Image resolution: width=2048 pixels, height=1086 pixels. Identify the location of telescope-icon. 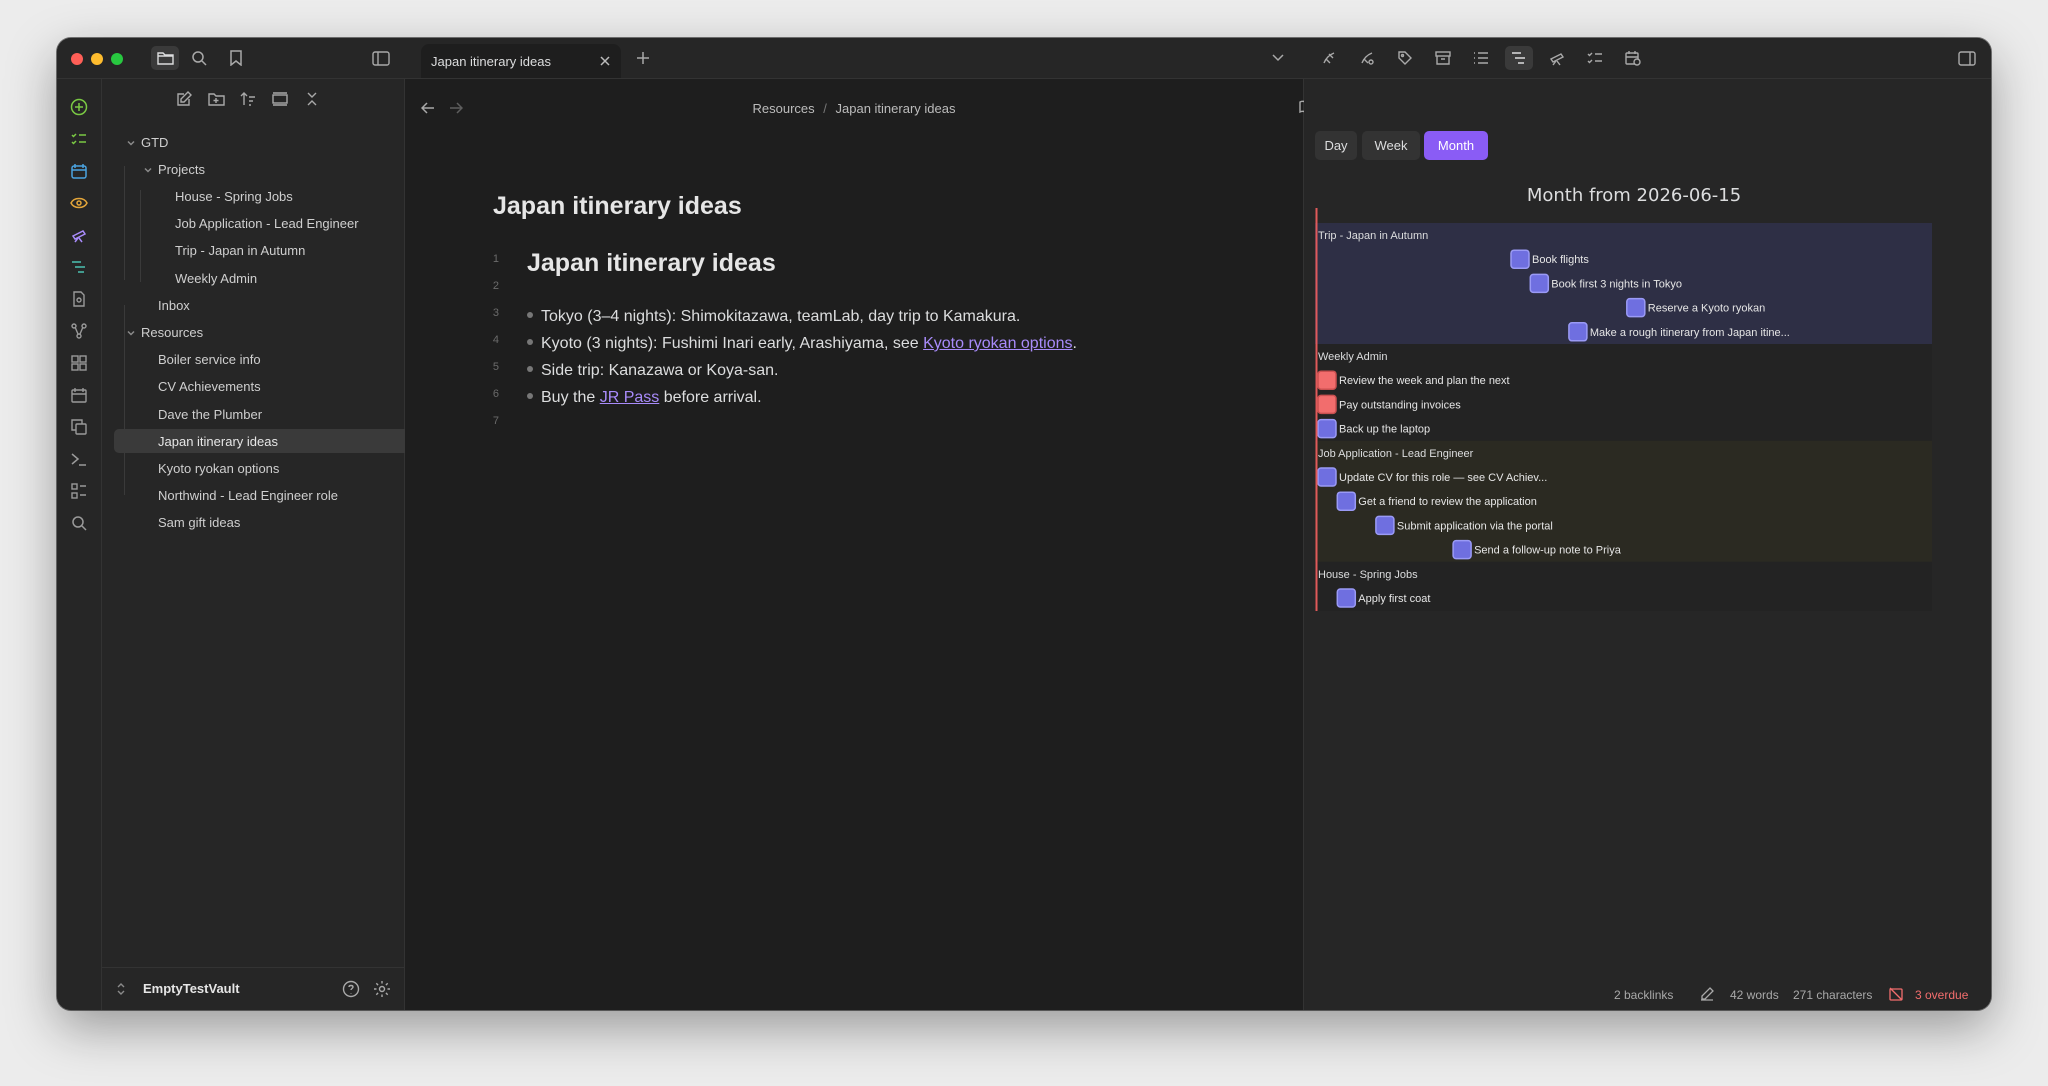
(1557, 58).